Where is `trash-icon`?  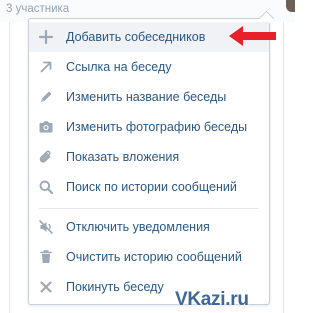
trash-icon is located at coordinates (46, 257).